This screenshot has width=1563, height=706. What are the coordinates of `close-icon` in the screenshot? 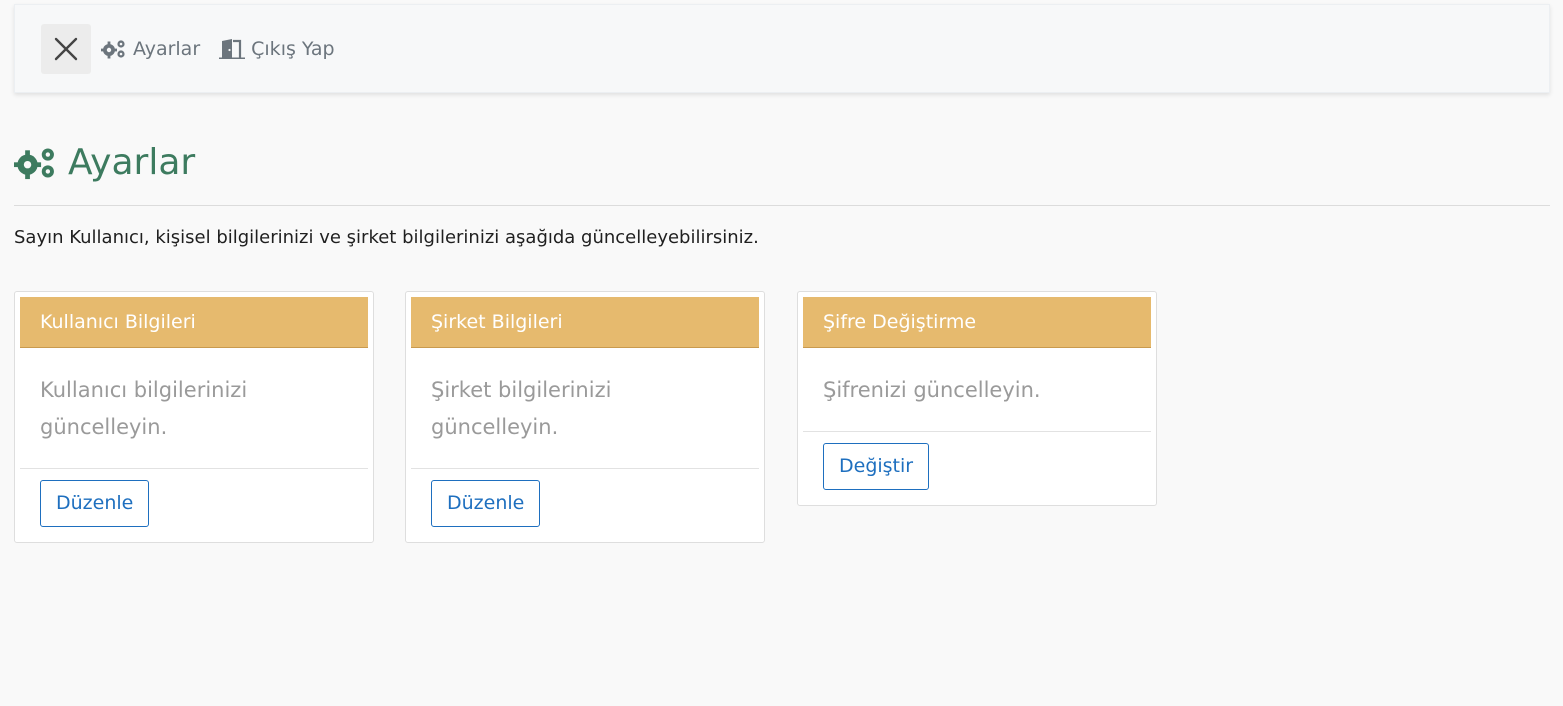 It's located at (66, 48).